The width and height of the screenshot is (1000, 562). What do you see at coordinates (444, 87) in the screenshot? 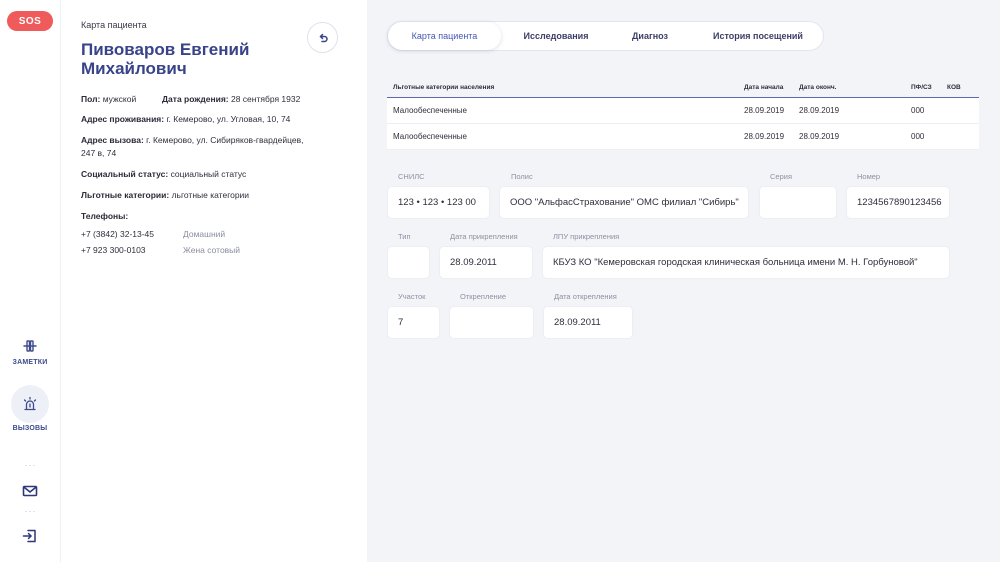
I see `col-benefit-category: Льготные категории населения` at bounding box center [444, 87].